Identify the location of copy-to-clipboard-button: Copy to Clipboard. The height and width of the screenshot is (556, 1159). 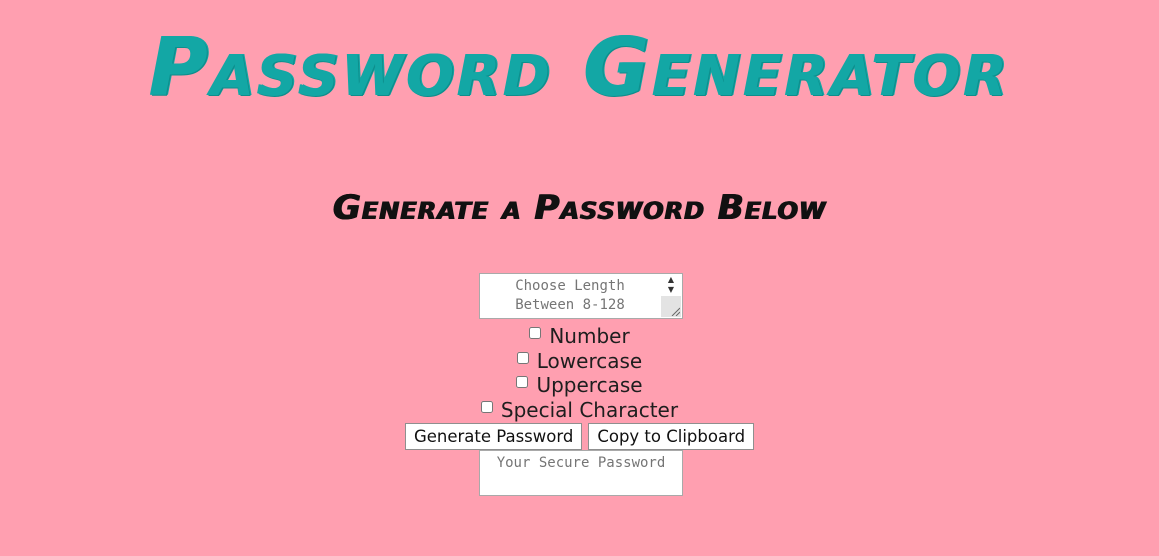
(671, 436).